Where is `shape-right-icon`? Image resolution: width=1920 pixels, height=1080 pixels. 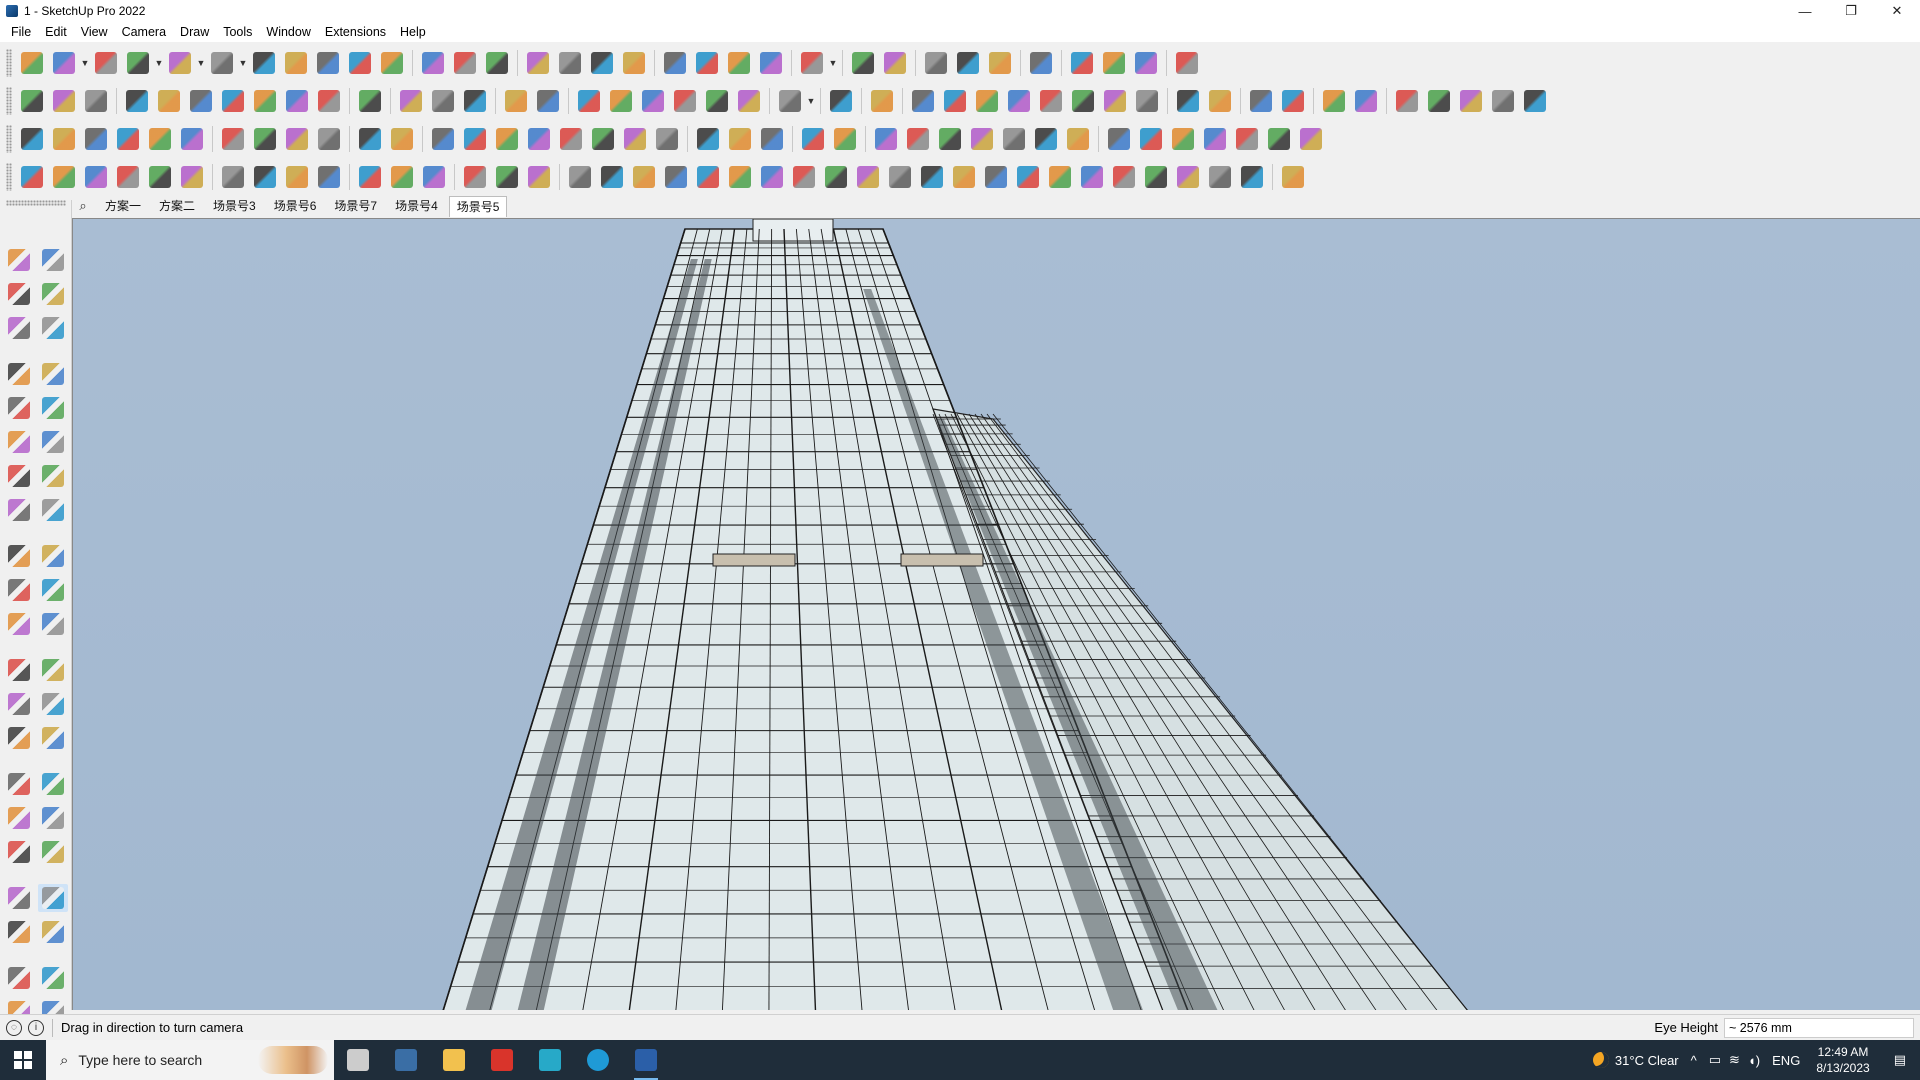 shape-right-icon is located at coordinates (201, 101).